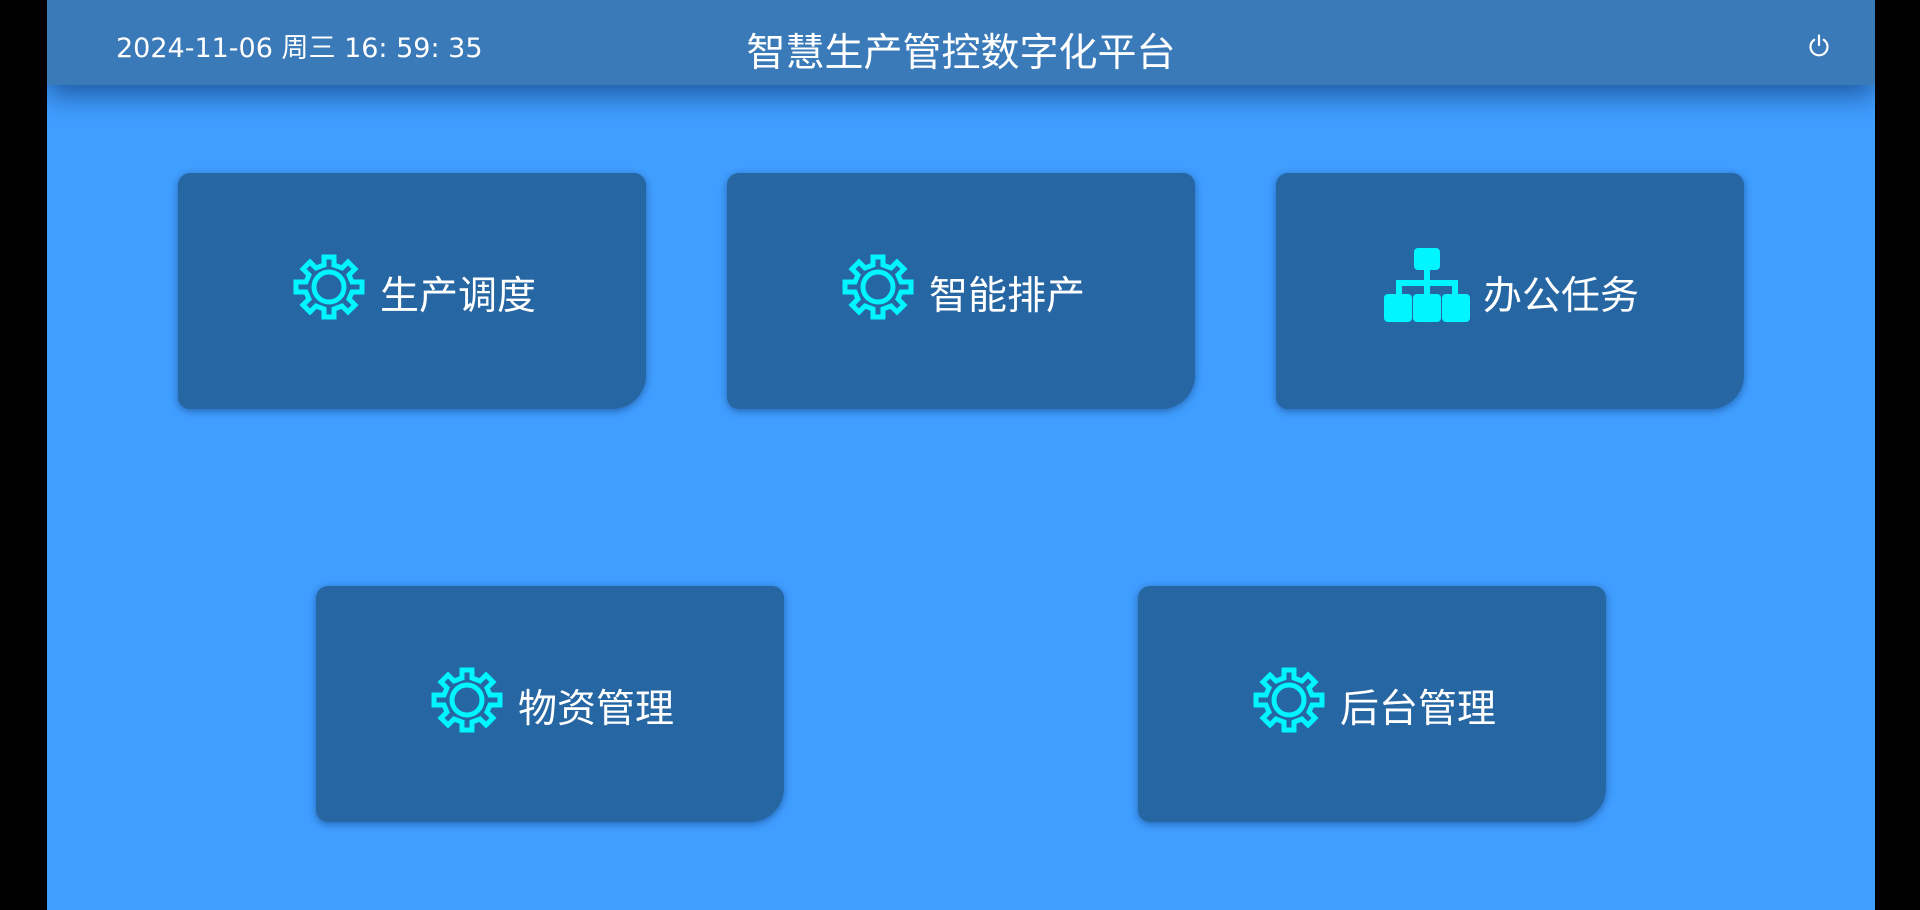 The image size is (1920, 910). Describe the element at coordinates (1426, 285) in the screenshot. I see `org-chart-icon` at that location.